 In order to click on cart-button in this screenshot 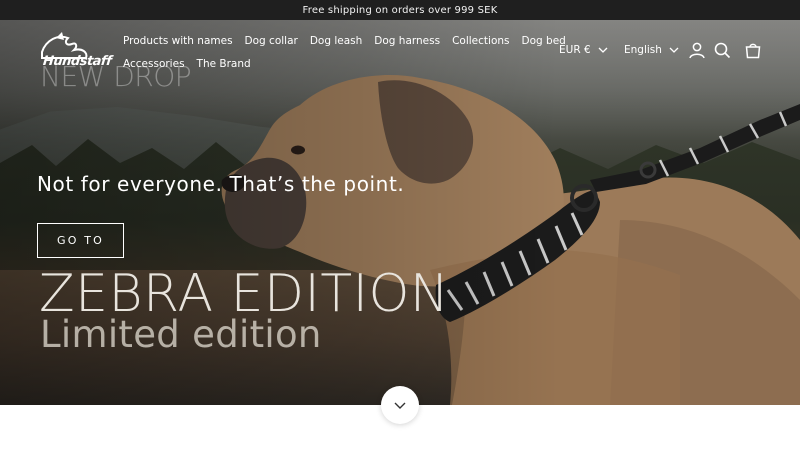, I will do `click(753, 50)`.